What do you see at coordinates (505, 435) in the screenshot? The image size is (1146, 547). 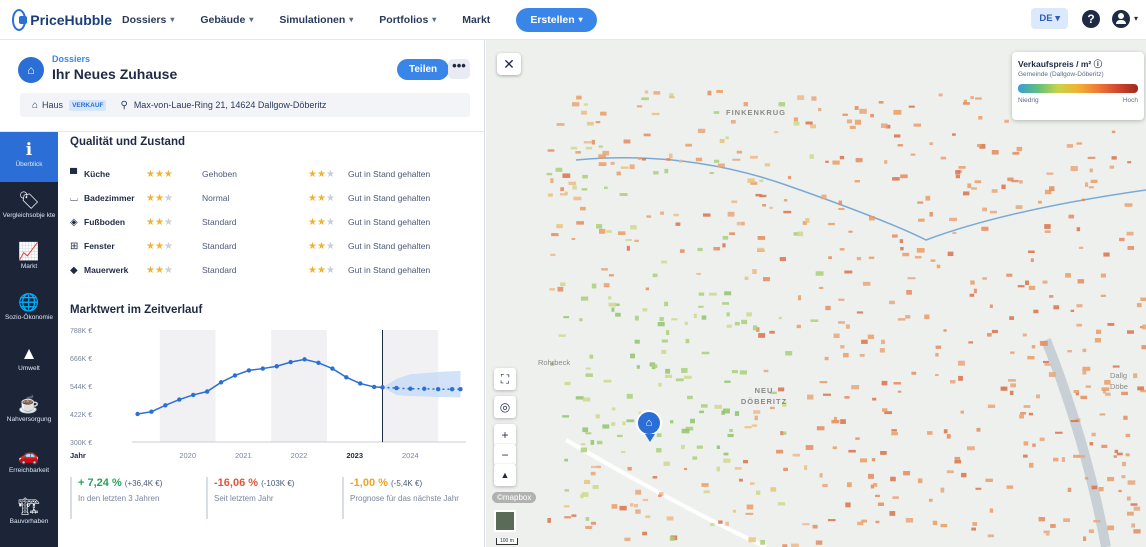 I see `zoom-in-button: +` at bounding box center [505, 435].